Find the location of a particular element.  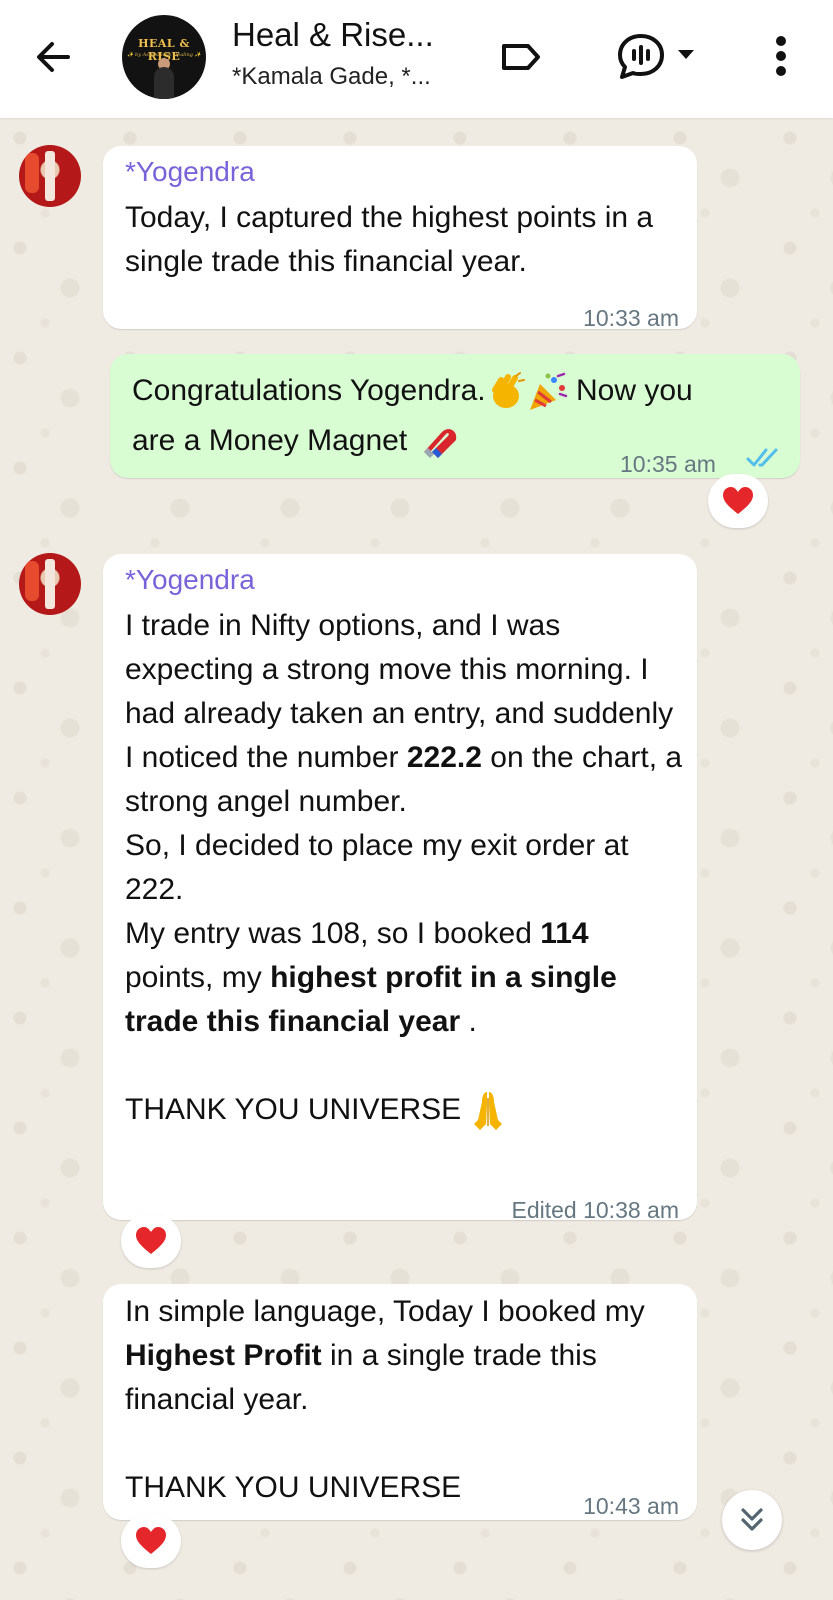

message-text: are a Money Magnet is located at coordinates (270, 440).